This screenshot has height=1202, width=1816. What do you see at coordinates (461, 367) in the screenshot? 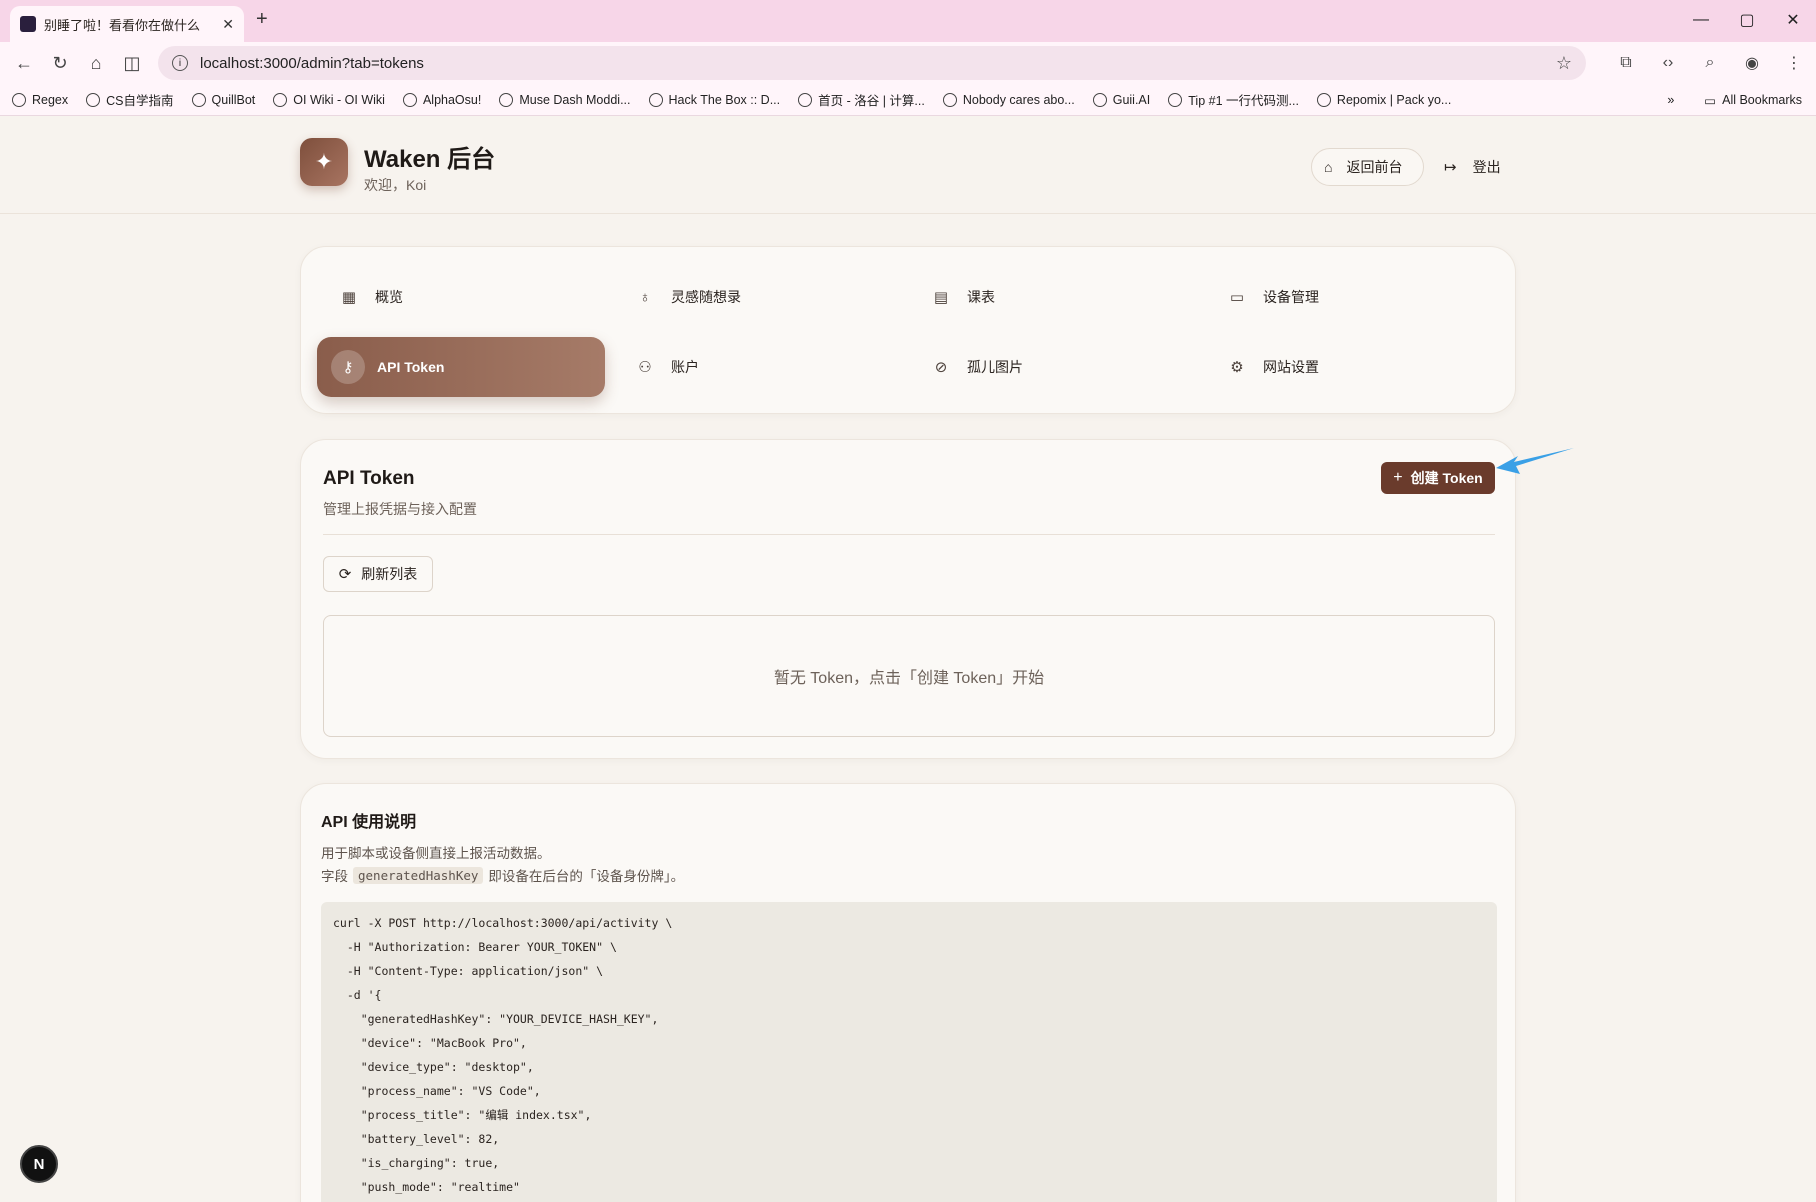
I see `nav-item-api-token: ⚷ API Token` at bounding box center [461, 367].